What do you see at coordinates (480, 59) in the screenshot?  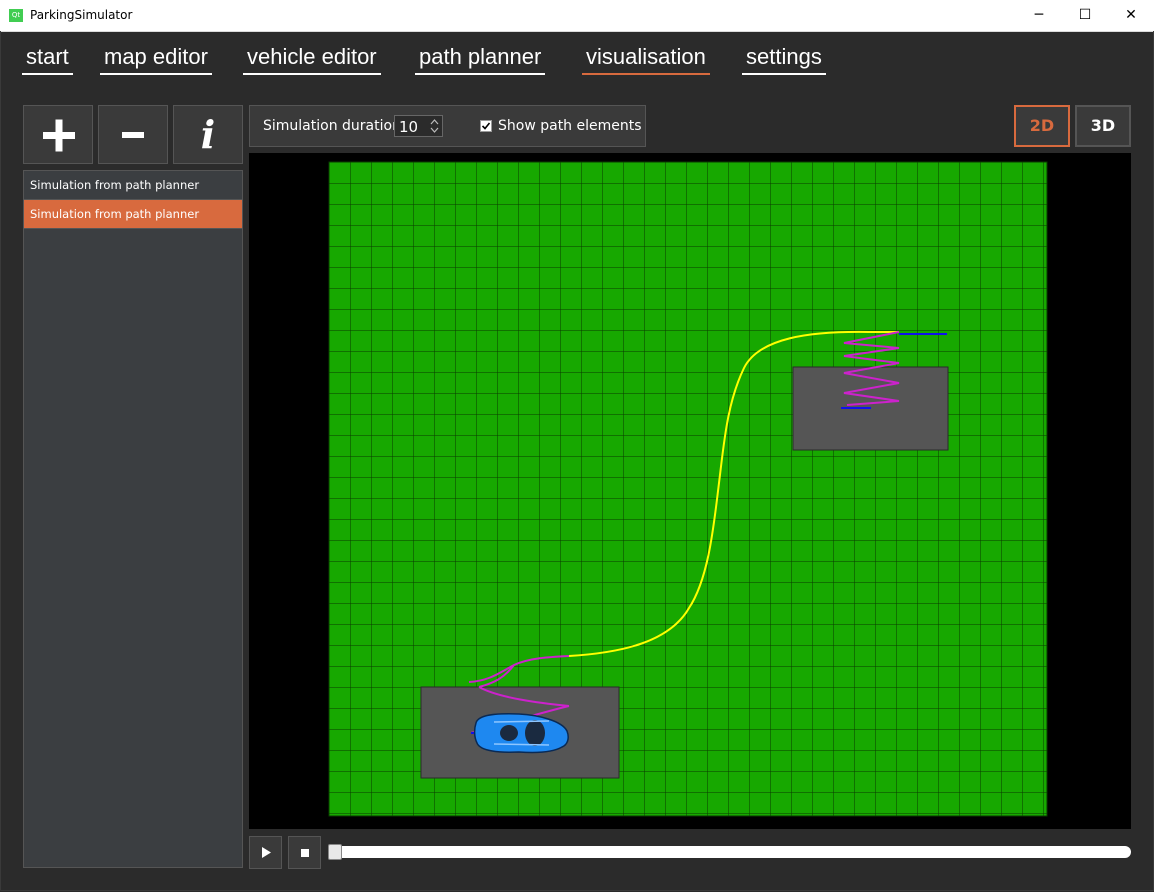 I see `tab-path-planner: path planner` at bounding box center [480, 59].